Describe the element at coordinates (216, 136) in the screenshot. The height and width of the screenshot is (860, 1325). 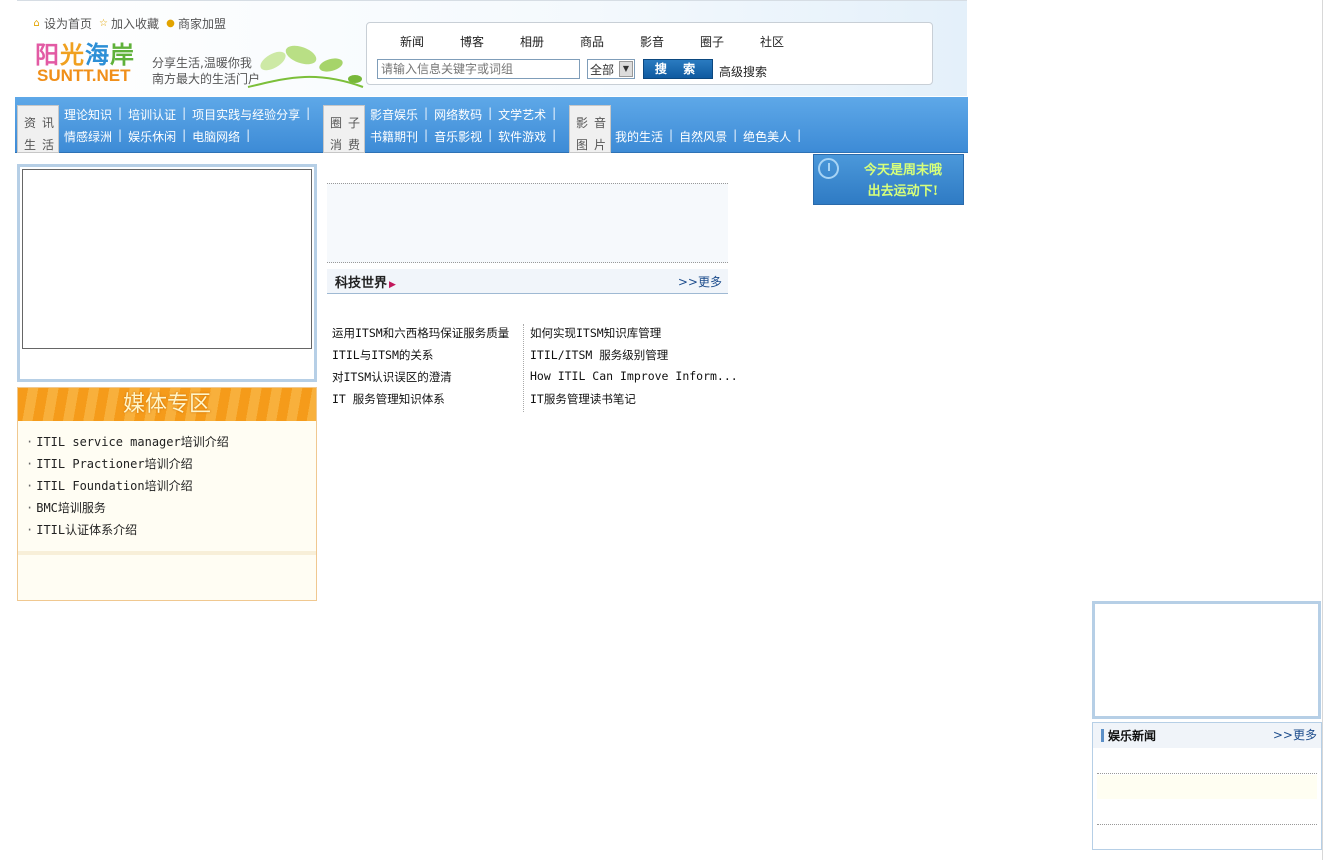
I see `nav-item-computer: 电脑网络` at that location.